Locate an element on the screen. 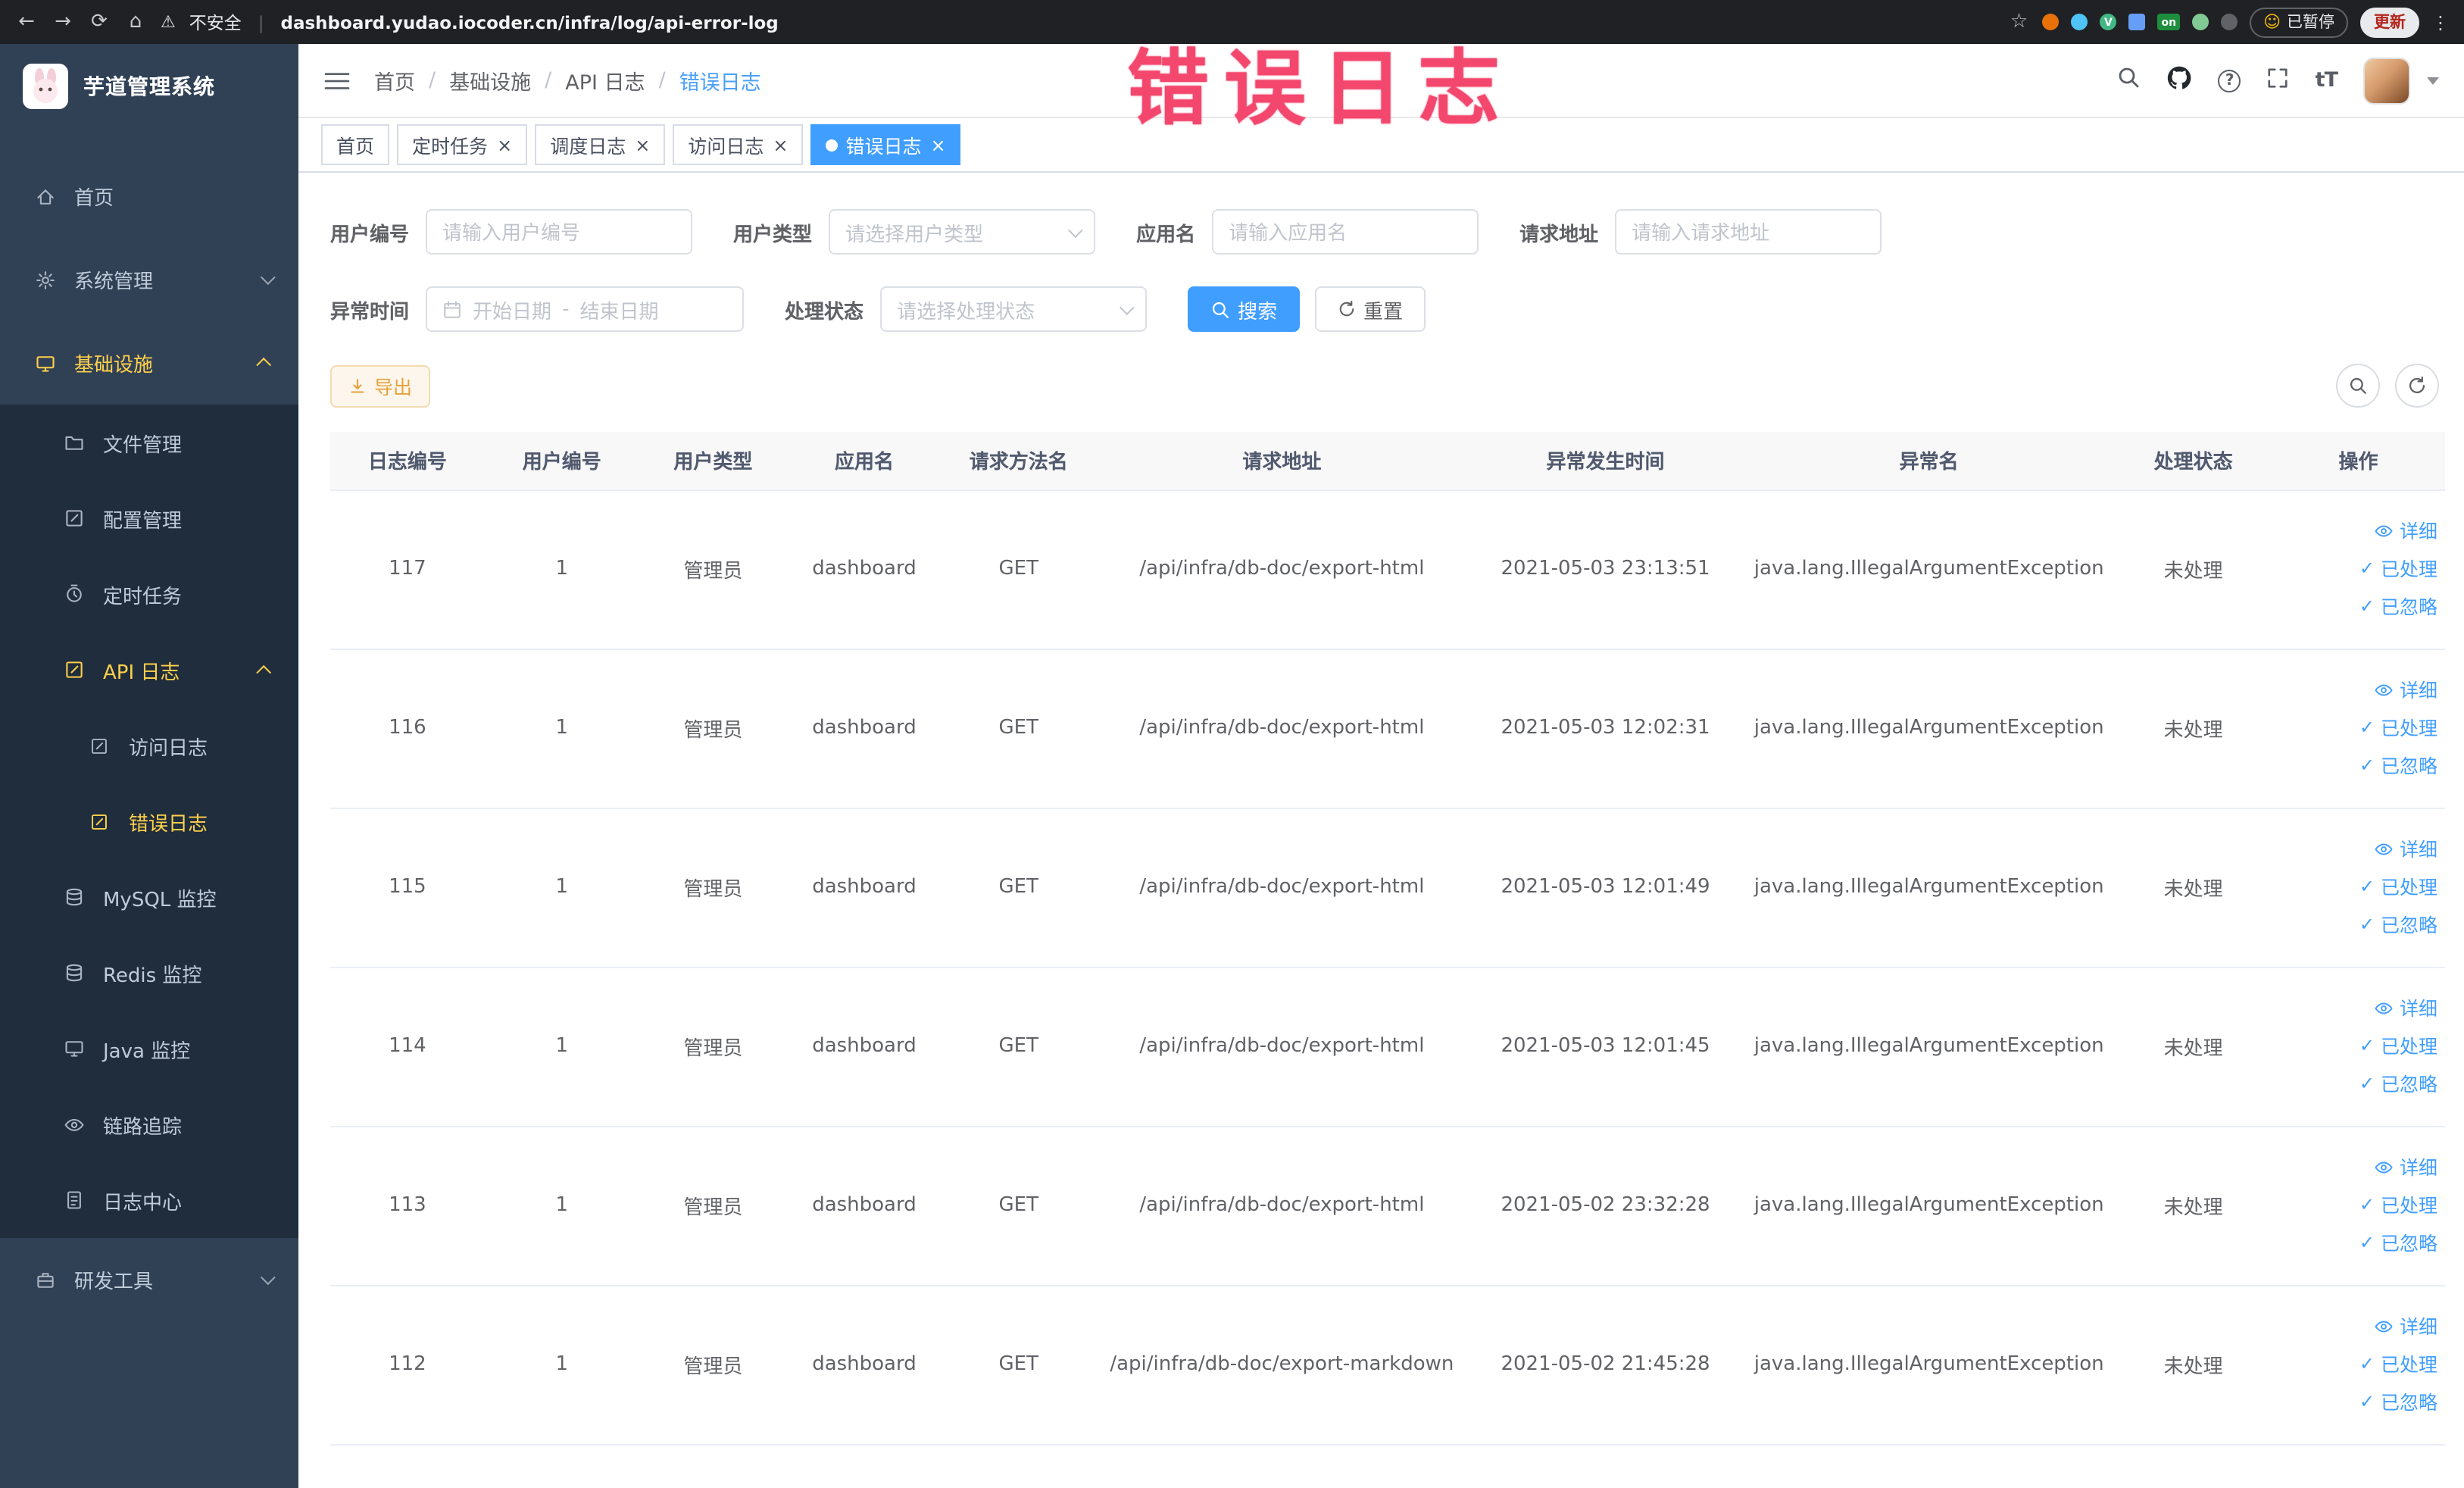  tab-access-logs: 访问日志 × is located at coordinates (738, 144).